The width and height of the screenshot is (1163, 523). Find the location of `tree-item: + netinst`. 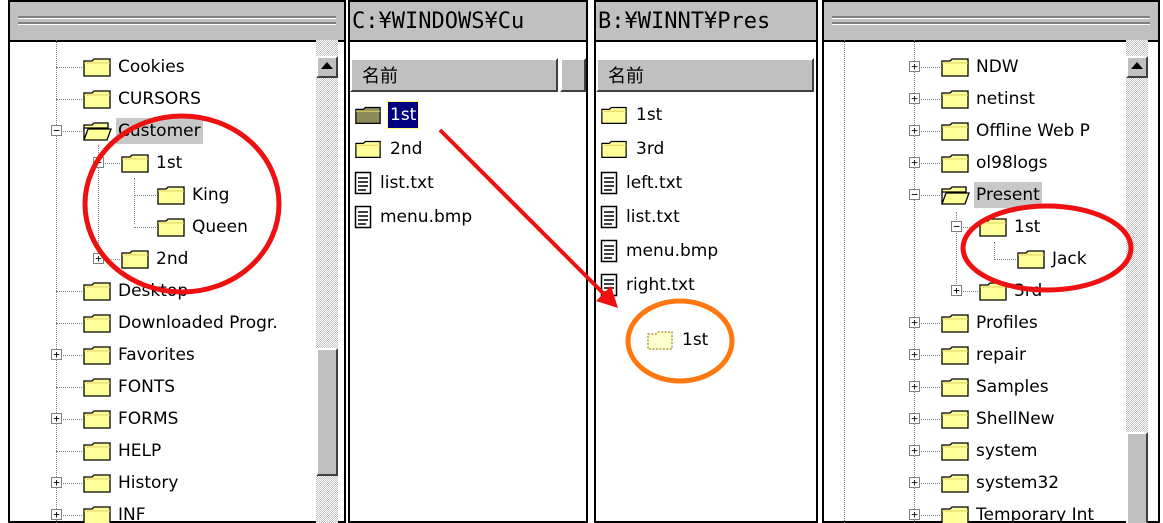

tree-item: + netinst is located at coordinates (972, 99).